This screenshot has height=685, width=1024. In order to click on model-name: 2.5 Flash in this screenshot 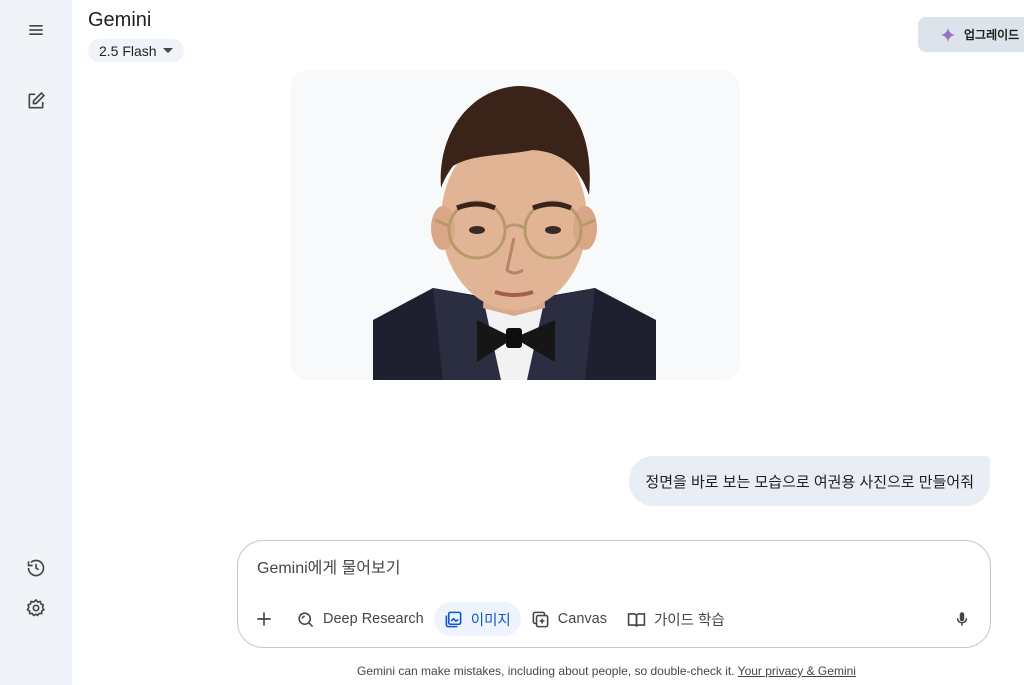, I will do `click(128, 50)`.